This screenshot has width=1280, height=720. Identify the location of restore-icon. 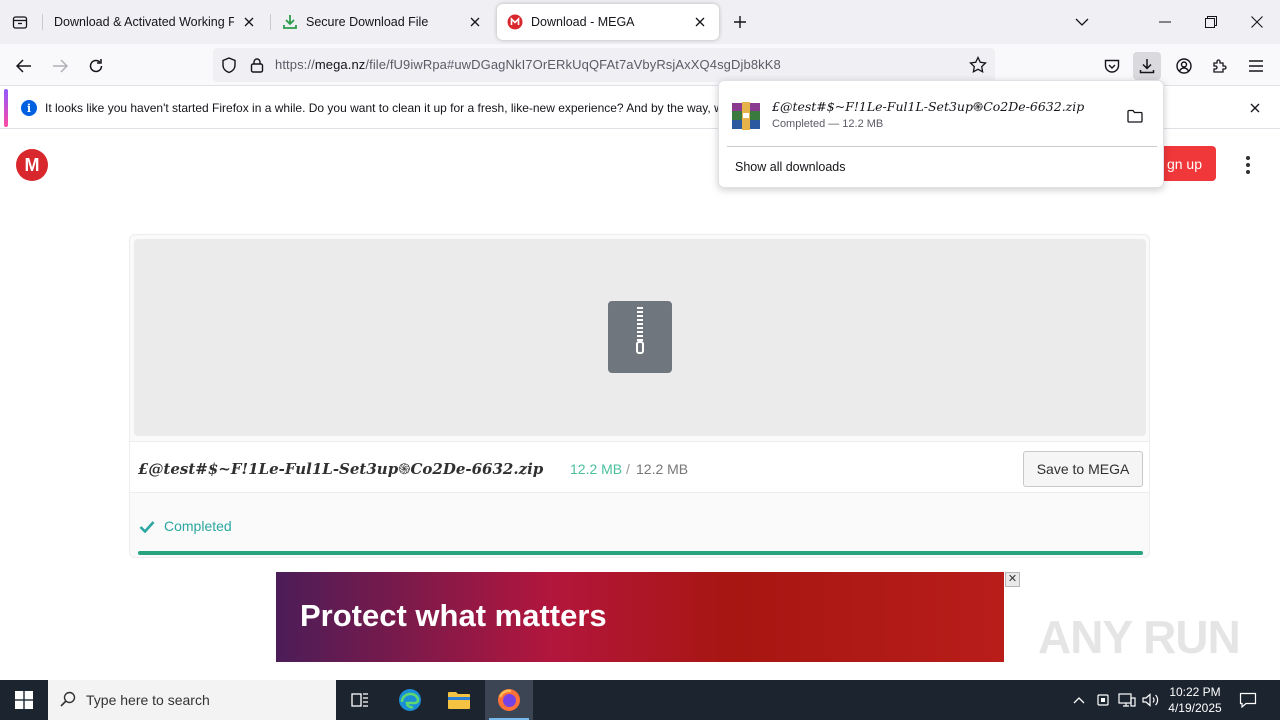
(1211, 22).